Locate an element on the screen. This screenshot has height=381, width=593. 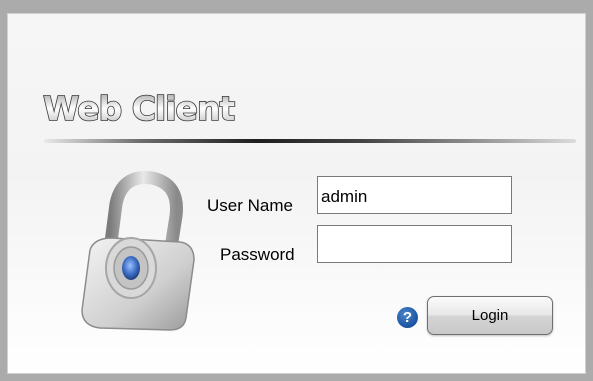
login-button: Login is located at coordinates (490, 315).